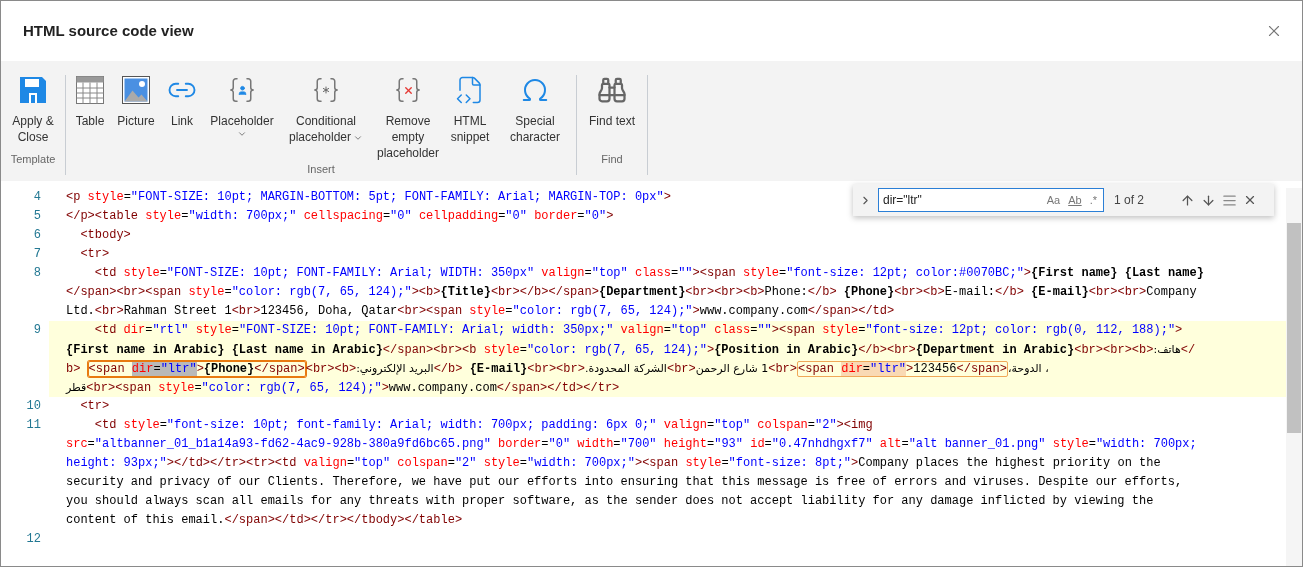  What do you see at coordinates (1075, 200) in the screenshot?
I see `find-option-toggle: Ab` at bounding box center [1075, 200].